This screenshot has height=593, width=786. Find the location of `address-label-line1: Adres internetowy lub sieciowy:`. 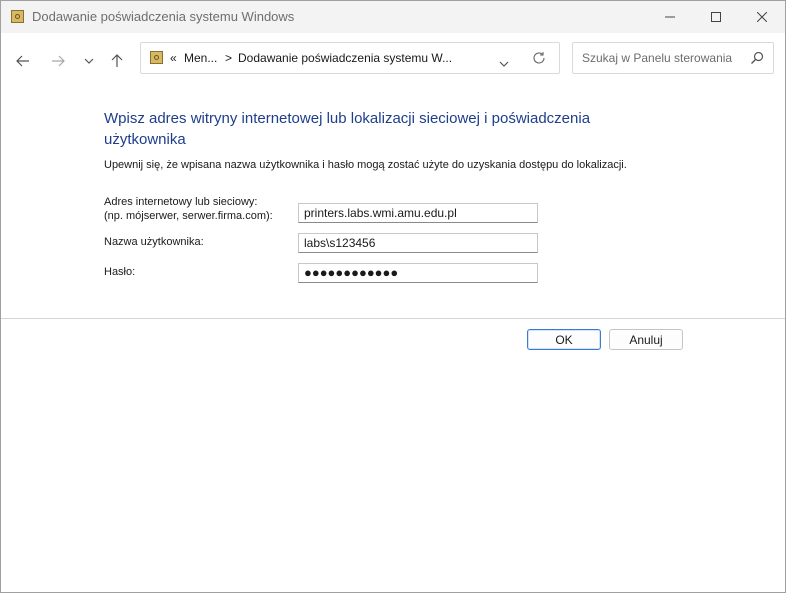

address-label-line1: Adres internetowy lub sieciowy: is located at coordinates (181, 202).